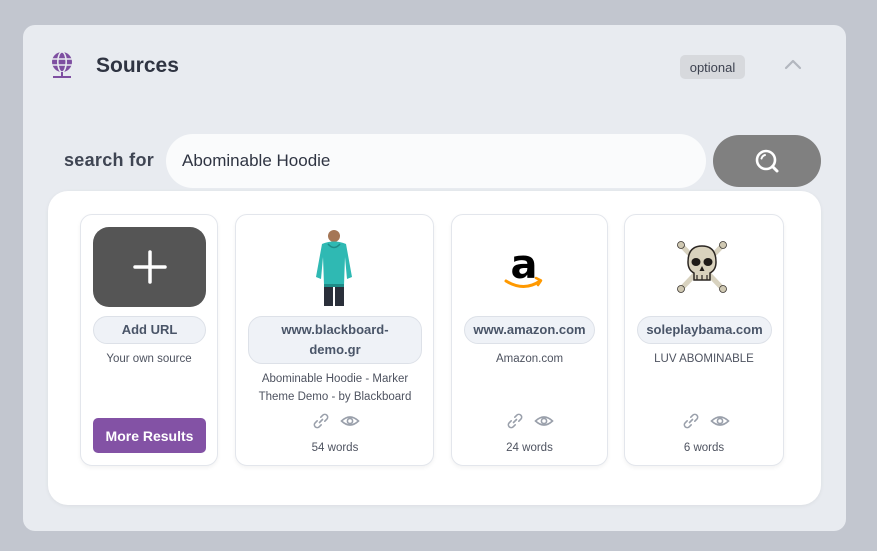  Describe the element at coordinates (529, 330) in the screenshot. I see `source-domain: www.amazon.com` at that location.